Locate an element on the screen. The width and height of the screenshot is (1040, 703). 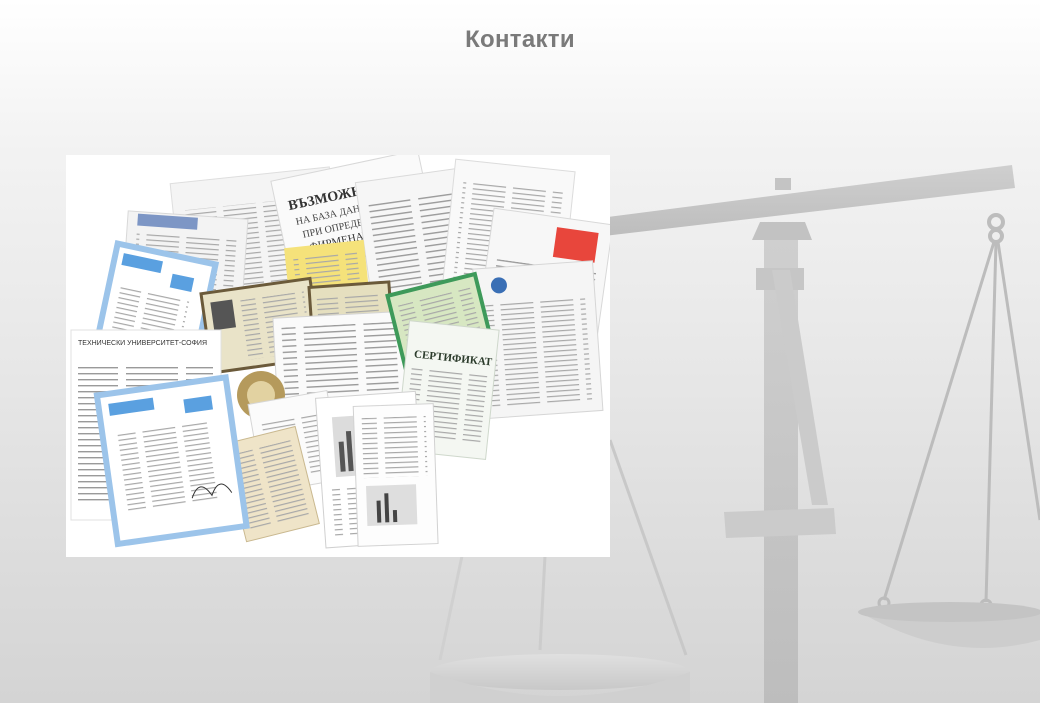
svg-text: ТЕХНИЧЕСКИ УНИВЕРСИТЕТ-СОФИЯ is located at coordinates (142, 343).